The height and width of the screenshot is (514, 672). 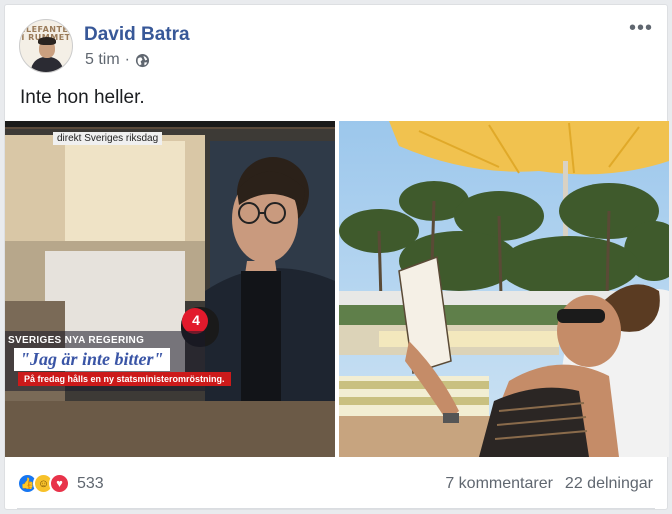 I want to click on reaction-count: 533, so click(x=90, y=484).